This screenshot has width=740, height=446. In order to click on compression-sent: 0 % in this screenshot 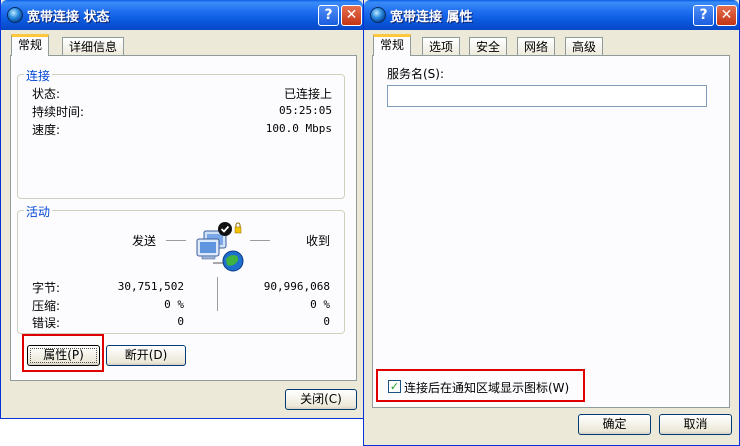, I will do `click(174, 304)`.